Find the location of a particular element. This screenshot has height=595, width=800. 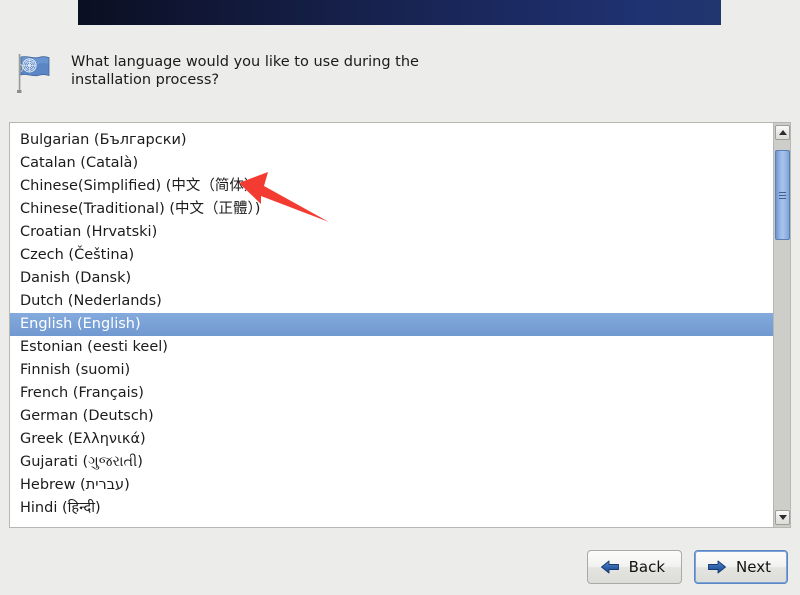

next-button: Next is located at coordinates (741, 567).